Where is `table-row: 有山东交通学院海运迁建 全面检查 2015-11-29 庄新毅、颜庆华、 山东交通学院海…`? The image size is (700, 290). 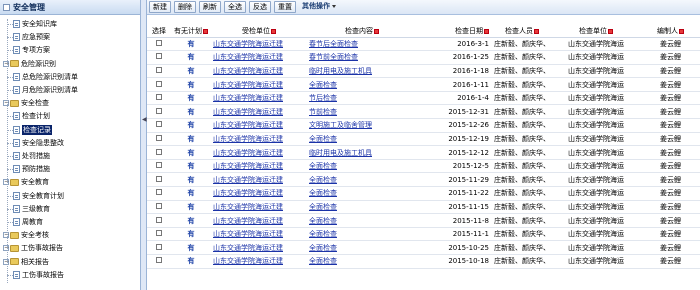
table-row: 有山东交通学院海运迁建 全面检查 2015-11-29 庄新毅、颜庆华、 山东交通学院海… is located at coordinates (423, 180).